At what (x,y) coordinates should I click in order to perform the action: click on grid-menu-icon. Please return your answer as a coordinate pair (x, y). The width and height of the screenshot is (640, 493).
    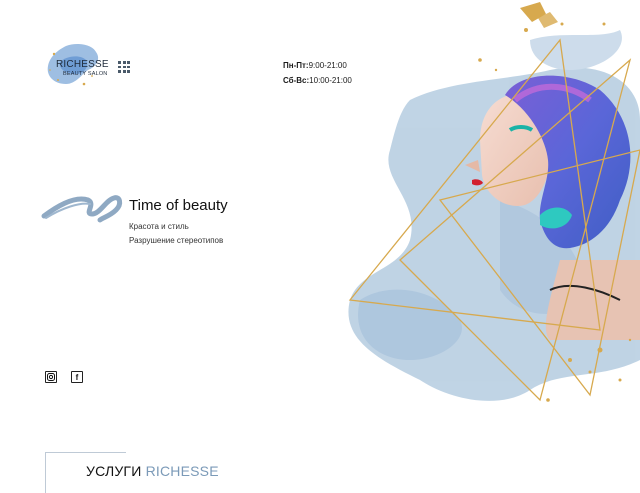
    Looking at the image, I should click on (125, 67).